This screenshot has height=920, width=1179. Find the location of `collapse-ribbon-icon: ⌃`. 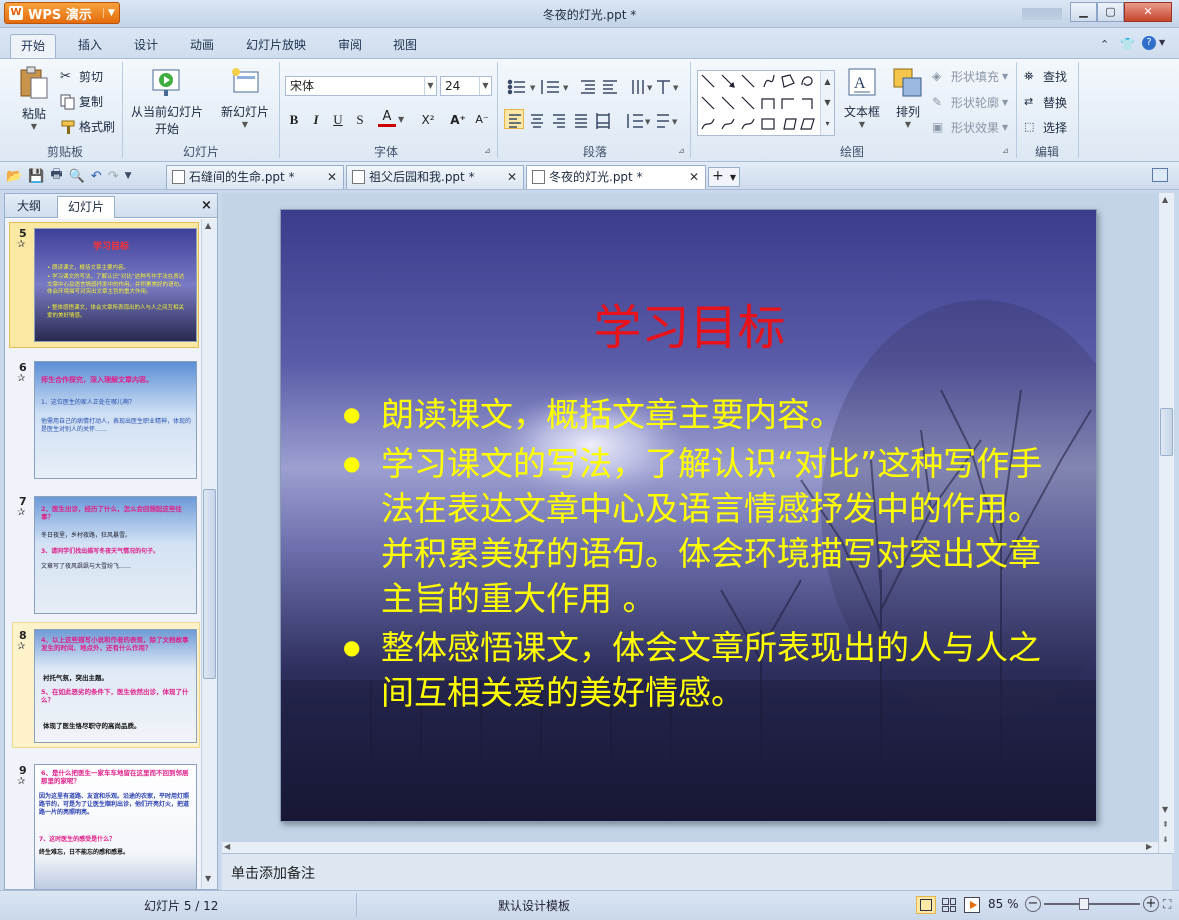

collapse-ribbon-icon: ⌃ is located at coordinates (1104, 44).